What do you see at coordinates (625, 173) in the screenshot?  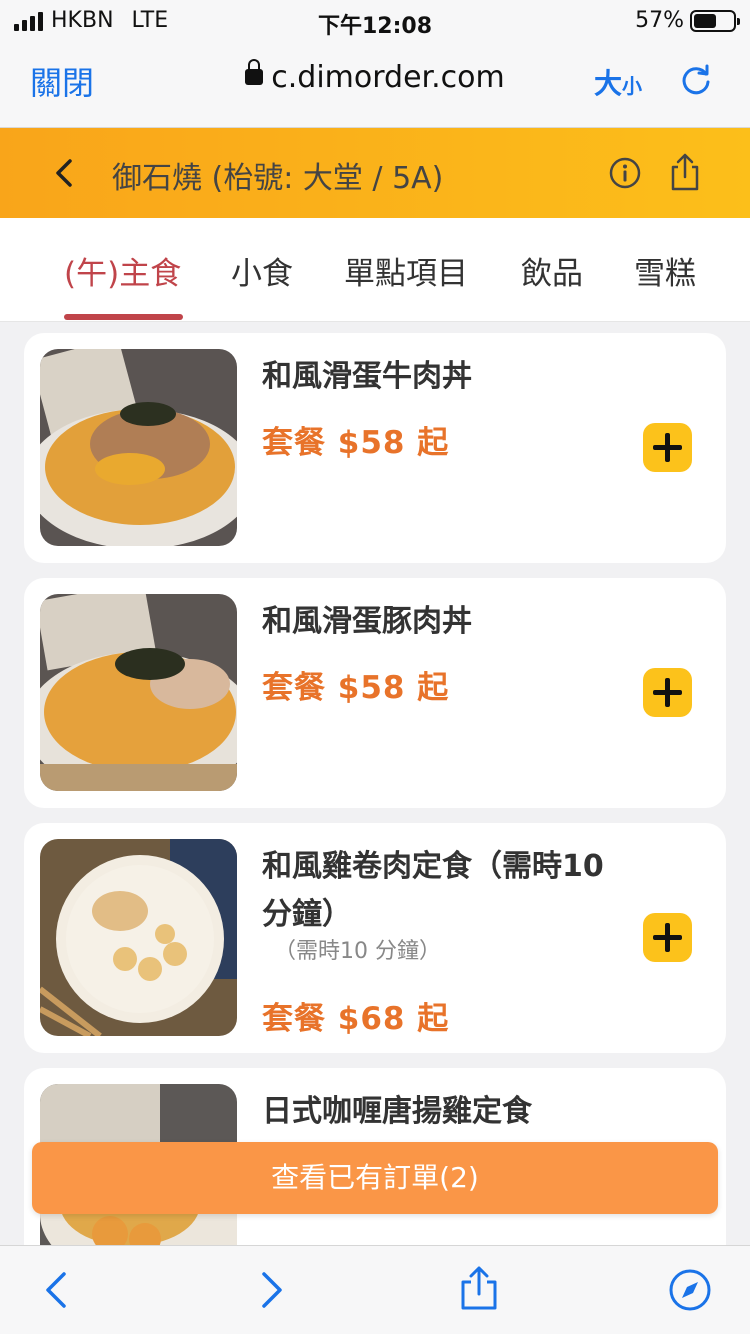 I see `info-icon` at bounding box center [625, 173].